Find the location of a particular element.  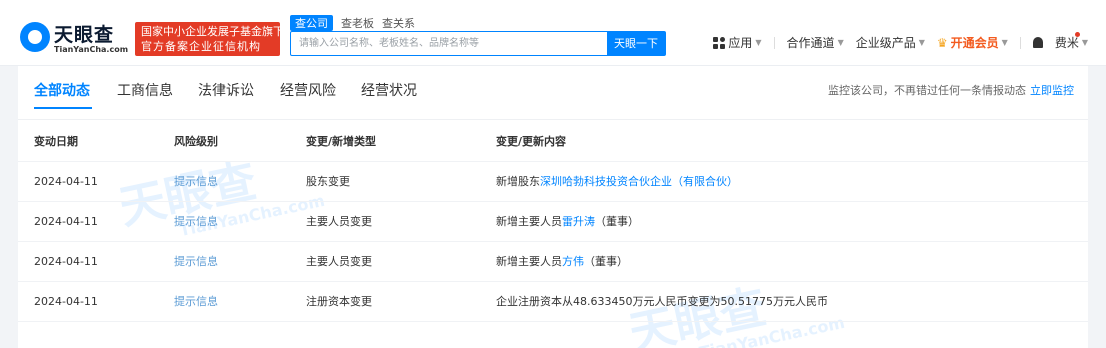

row-content: 新增股东深圳哈勃科技投资合伙企业（有限合伙） is located at coordinates (792, 181).